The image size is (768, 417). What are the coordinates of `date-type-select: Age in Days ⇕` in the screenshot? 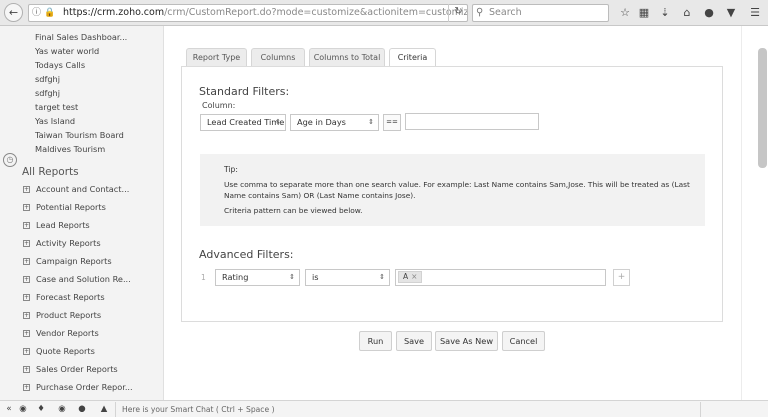 It's located at (334, 122).